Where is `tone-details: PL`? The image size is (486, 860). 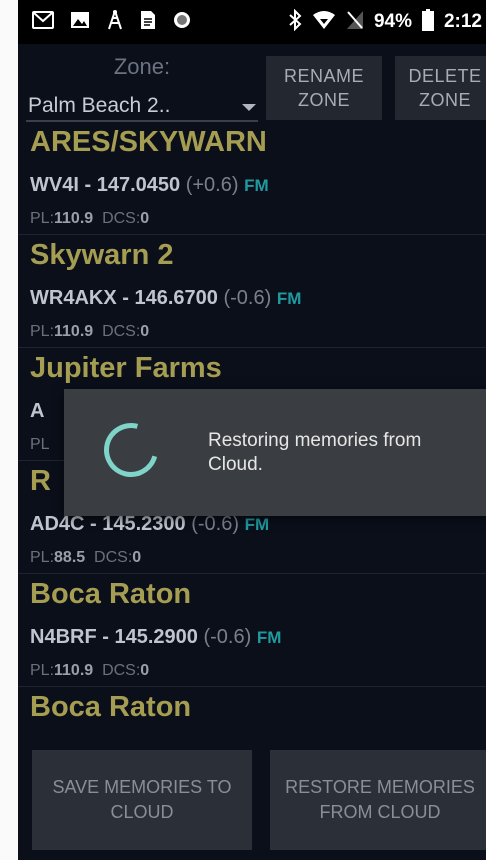
tone-details: PL is located at coordinates (40, 445).